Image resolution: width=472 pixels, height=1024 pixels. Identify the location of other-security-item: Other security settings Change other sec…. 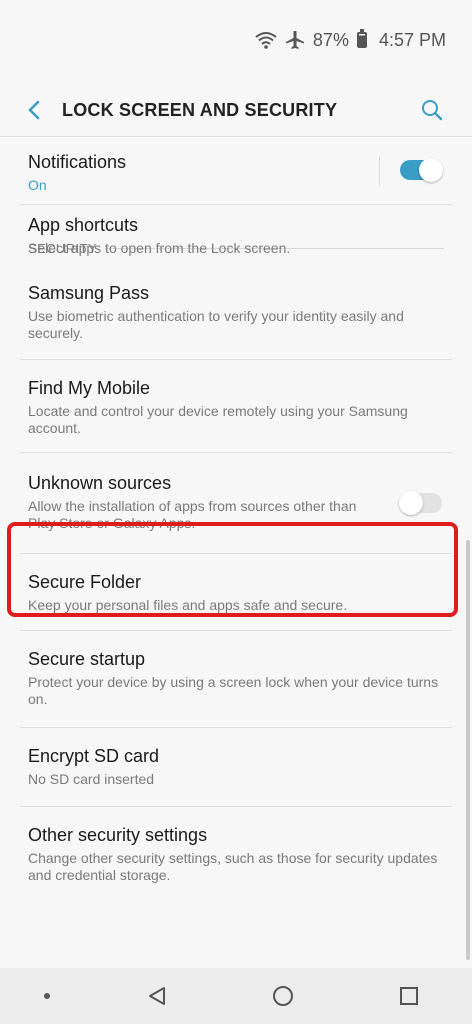
(236, 852).